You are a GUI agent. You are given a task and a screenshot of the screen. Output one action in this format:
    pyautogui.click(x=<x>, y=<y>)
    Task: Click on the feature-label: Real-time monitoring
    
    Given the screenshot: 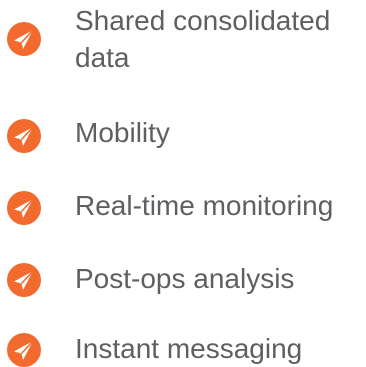 What is the action you would take?
    pyautogui.click(x=204, y=205)
    